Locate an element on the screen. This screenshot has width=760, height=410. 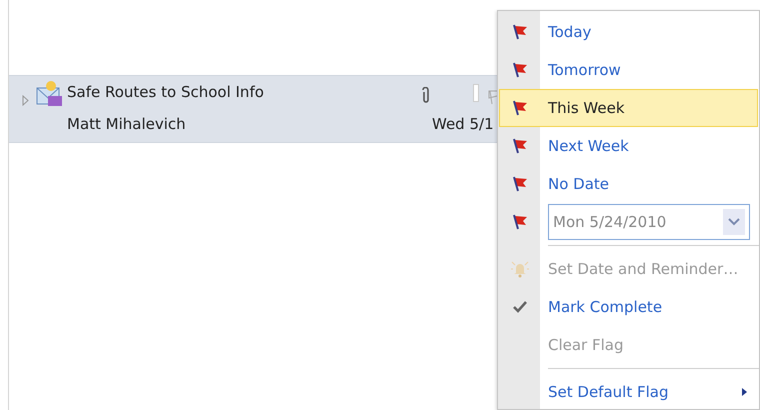
menu-item: This Week is located at coordinates (628, 108).